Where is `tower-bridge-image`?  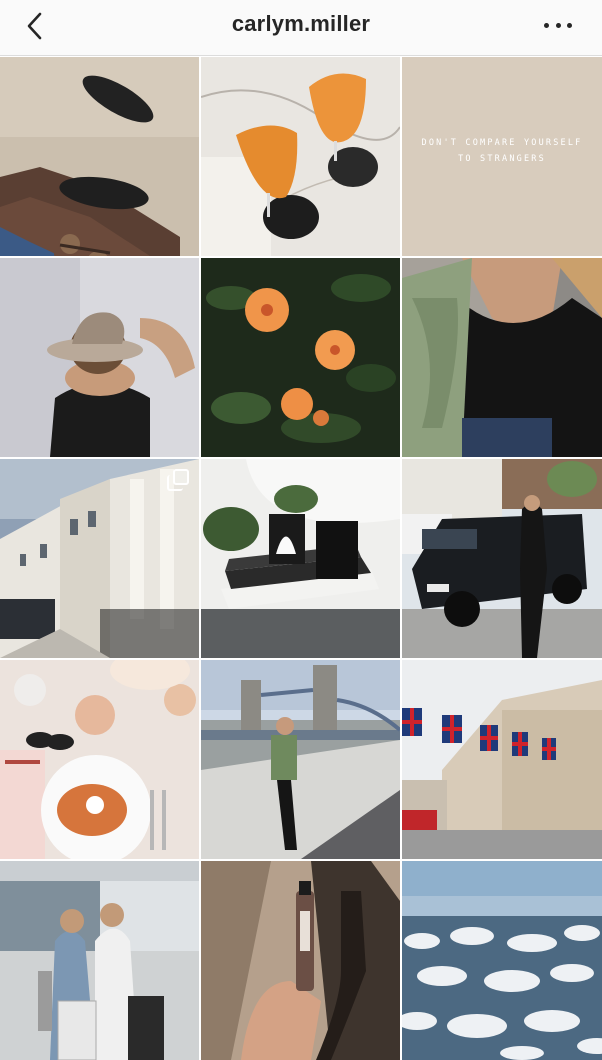 tower-bridge-image is located at coordinates (300, 759).